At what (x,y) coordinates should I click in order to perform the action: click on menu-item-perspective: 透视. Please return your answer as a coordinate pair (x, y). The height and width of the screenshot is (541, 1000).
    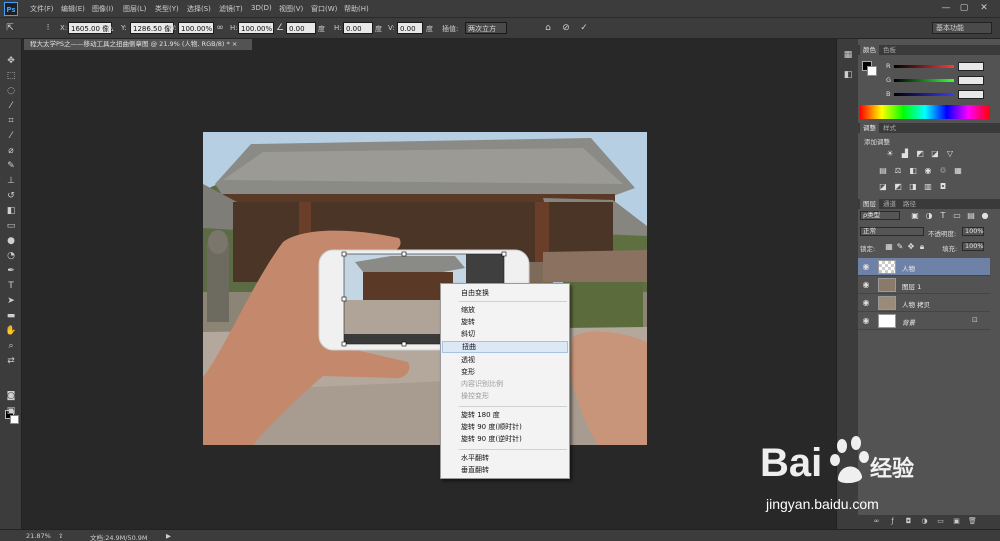
    Looking at the image, I should click on (505, 360).